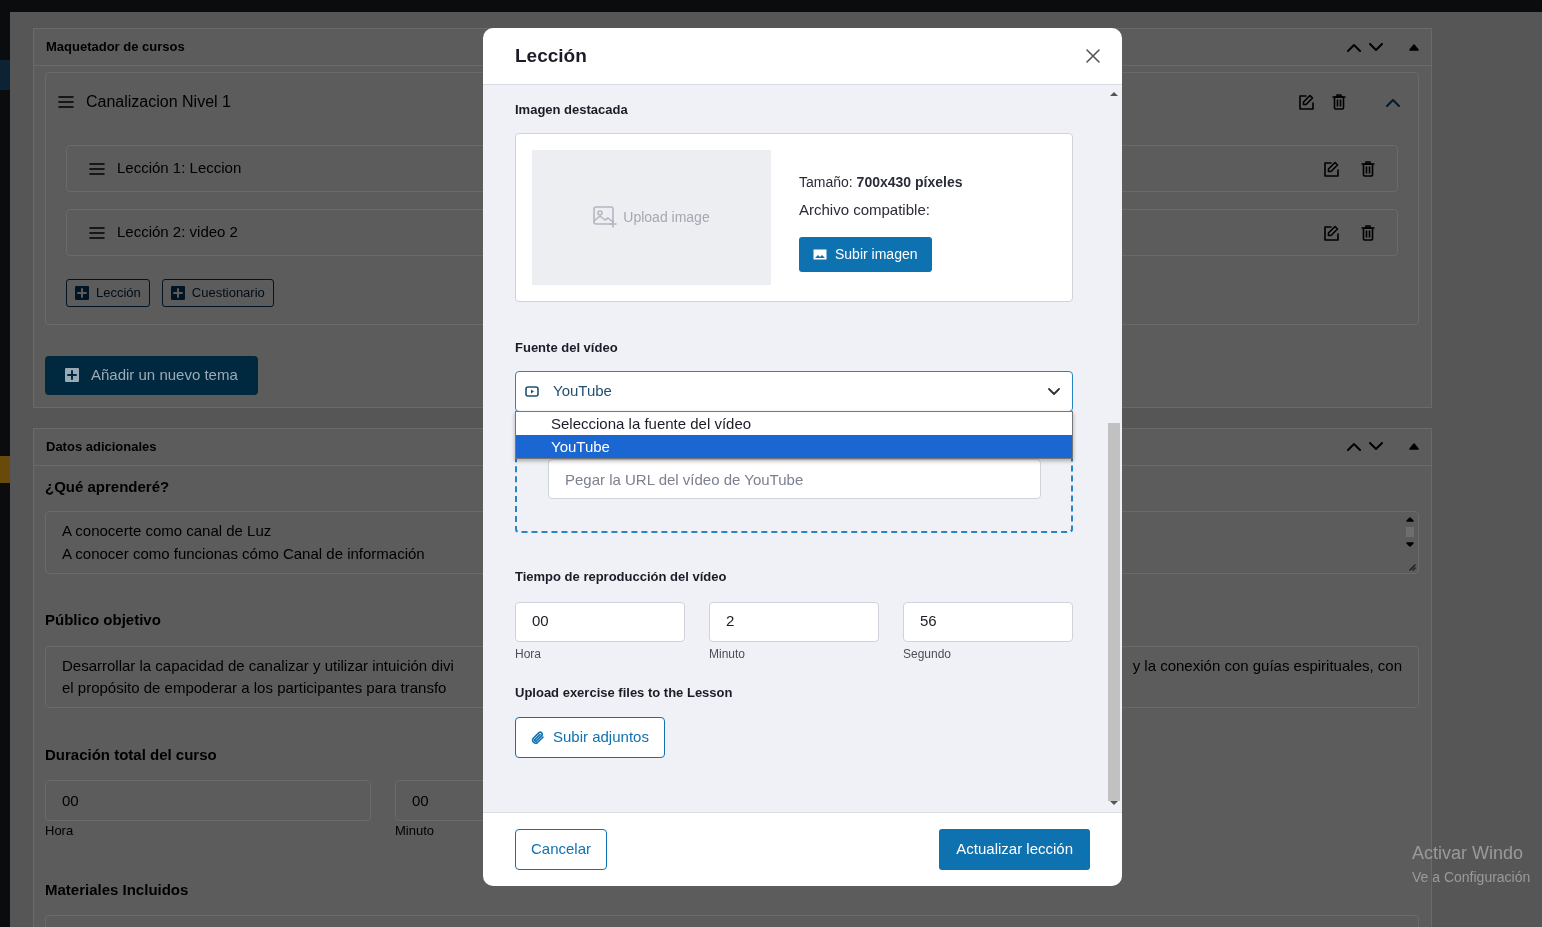 The image size is (1542, 927). I want to click on field-label: Materiales Incluidos, so click(117, 889).